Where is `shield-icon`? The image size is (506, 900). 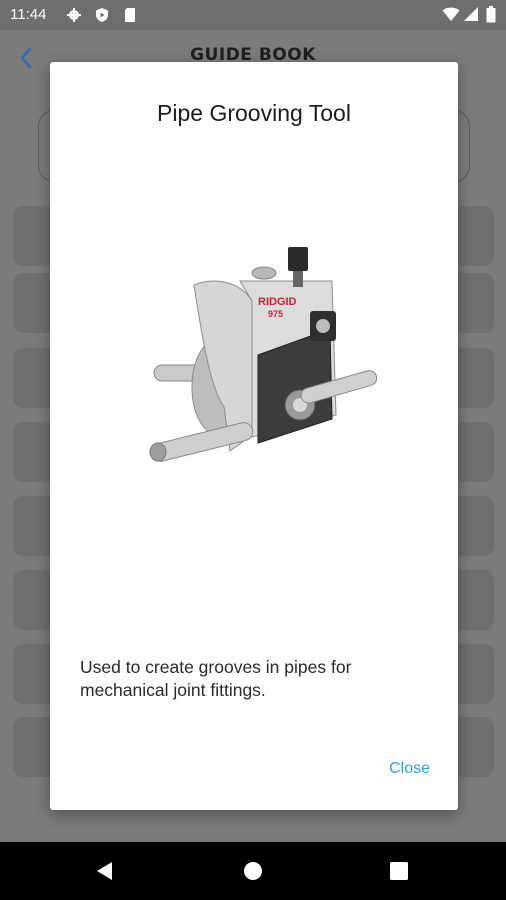
shield-icon is located at coordinates (102, 15).